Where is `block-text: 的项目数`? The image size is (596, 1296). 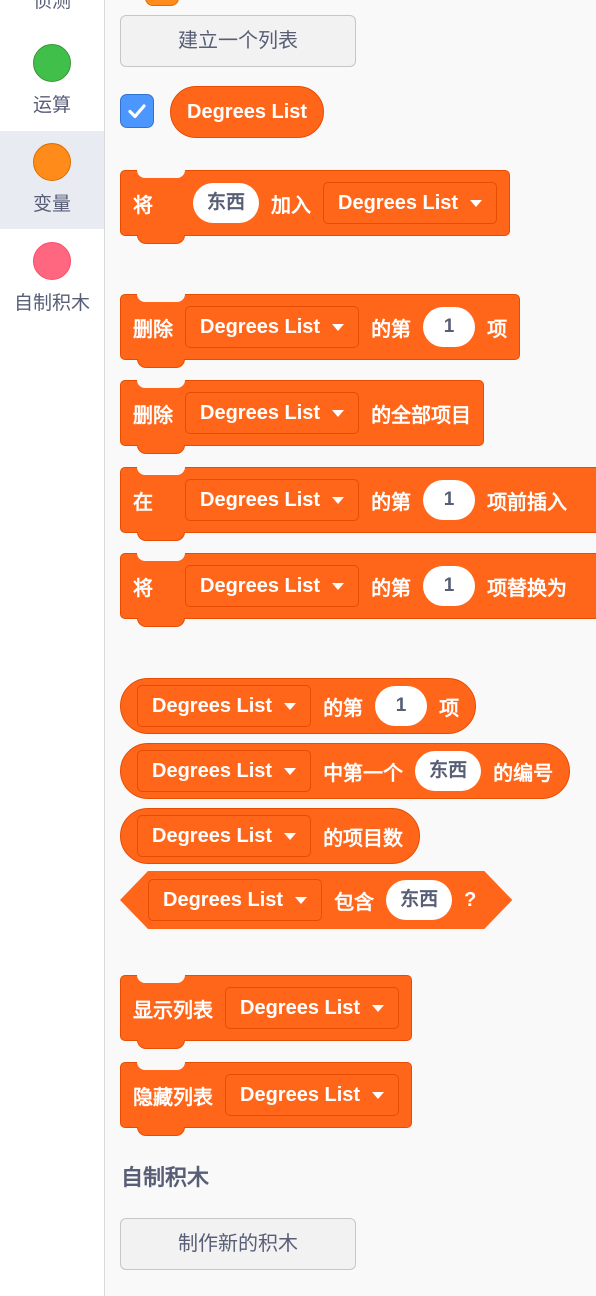
block-text: 的项目数 is located at coordinates (363, 838).